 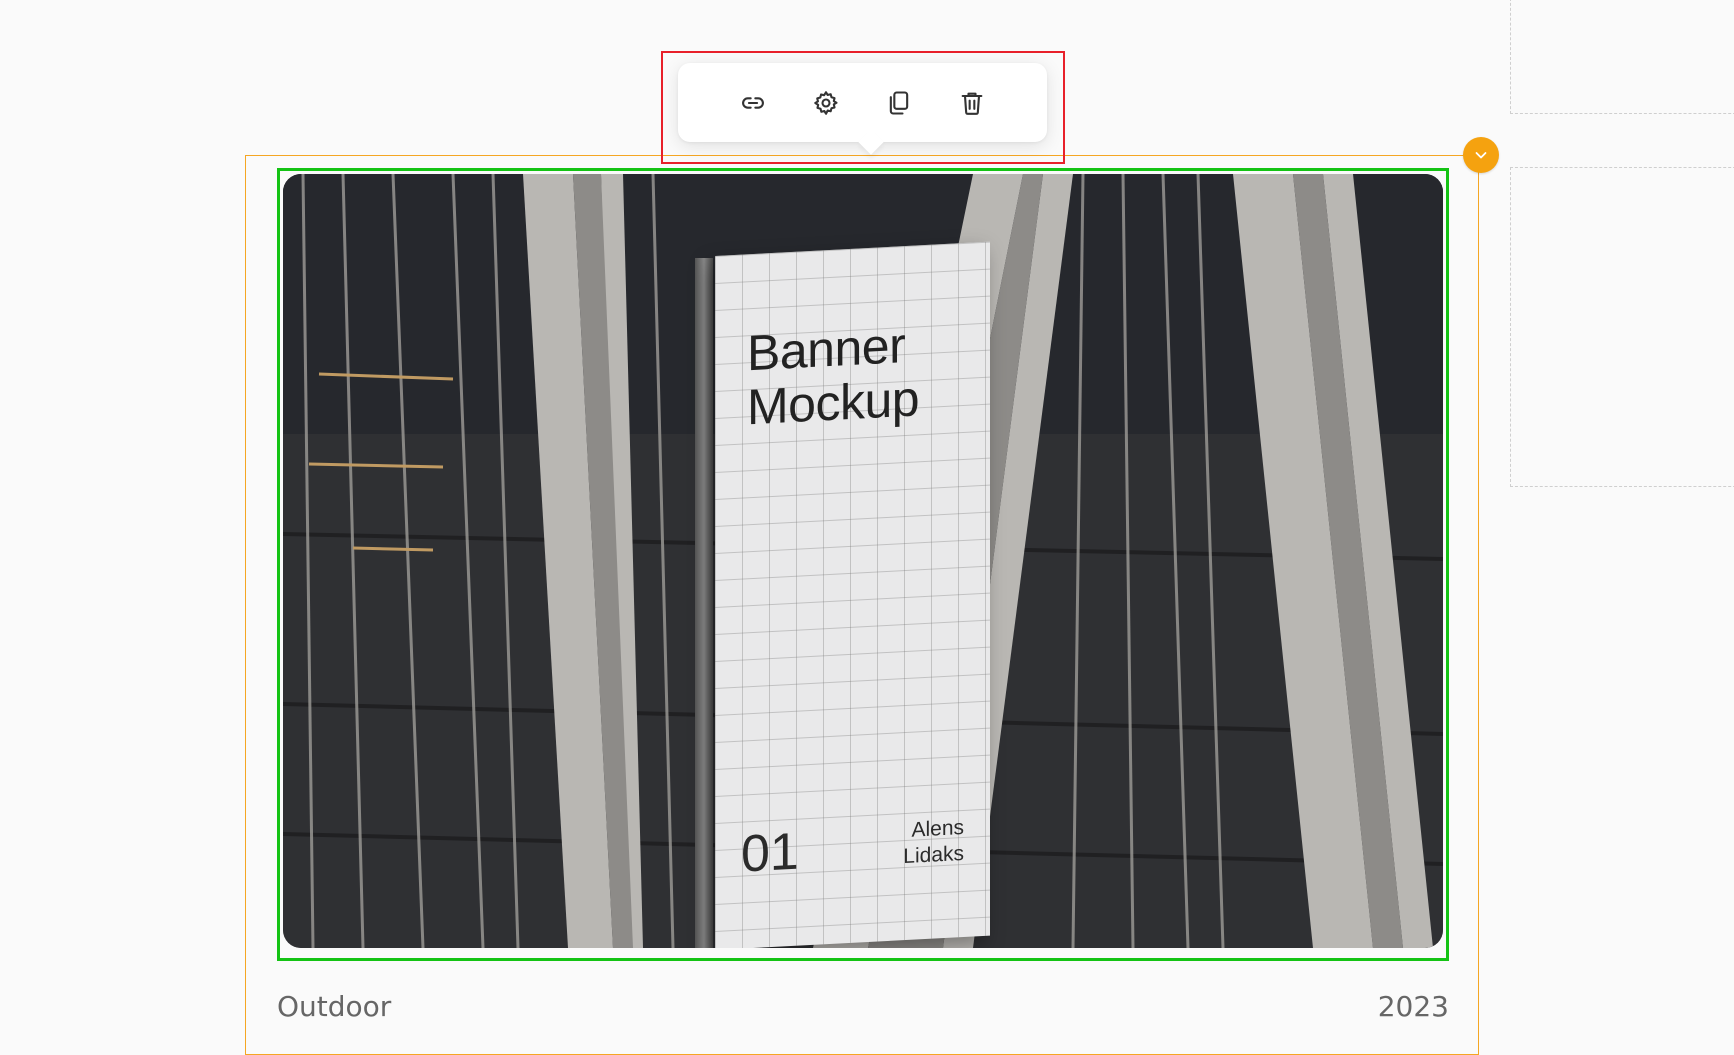 I want to click on banner-mockup: Banner Mockup 01 Alens Lidaks, so click(x=852, y=594).